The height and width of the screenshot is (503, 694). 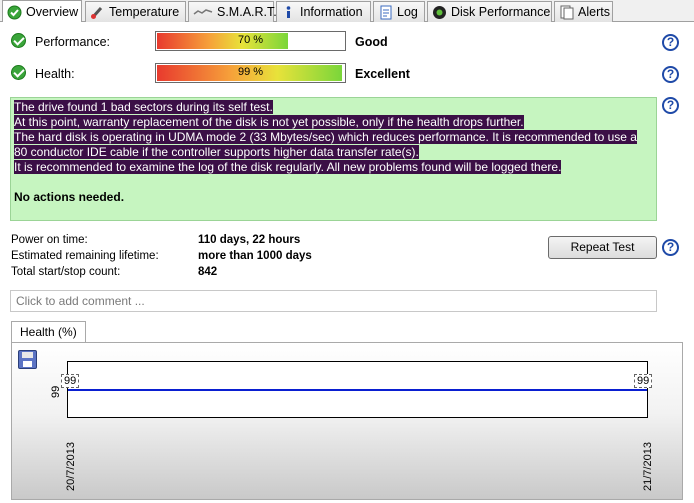 I want to click on startstop-label: Total start/stop count:, so click(x=66, y=272).